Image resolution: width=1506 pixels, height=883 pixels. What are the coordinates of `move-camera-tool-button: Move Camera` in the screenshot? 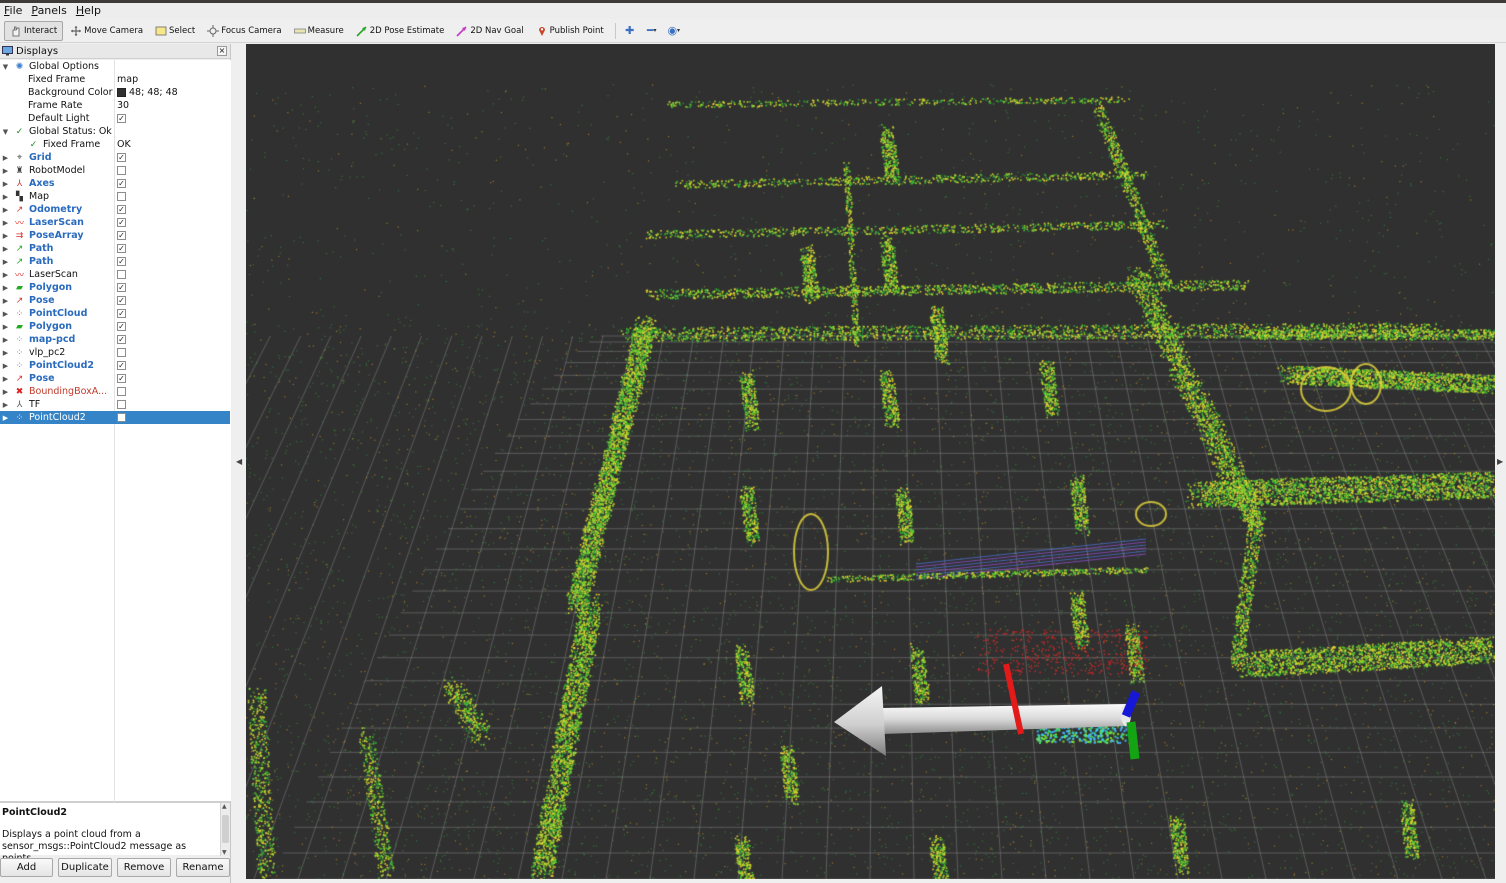 It's located at (106, 31).